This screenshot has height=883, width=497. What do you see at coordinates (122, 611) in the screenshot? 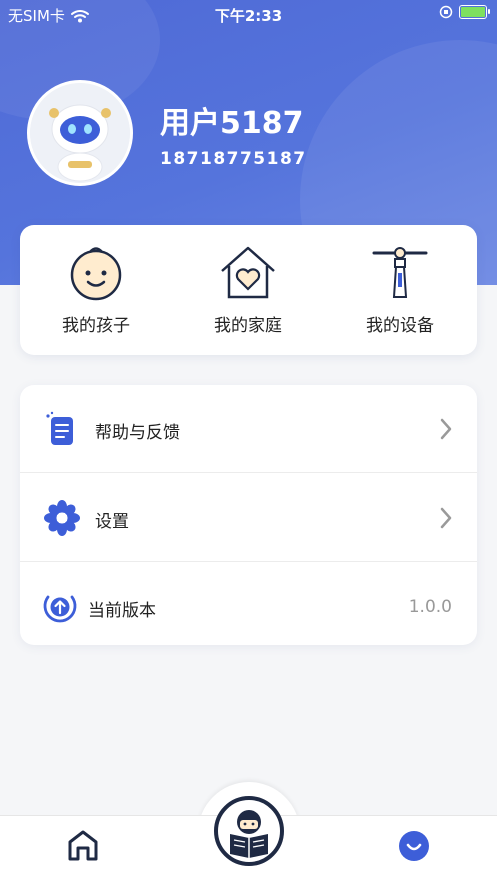
I see `version-label: 当前版本` at bounding box center [122, 611].